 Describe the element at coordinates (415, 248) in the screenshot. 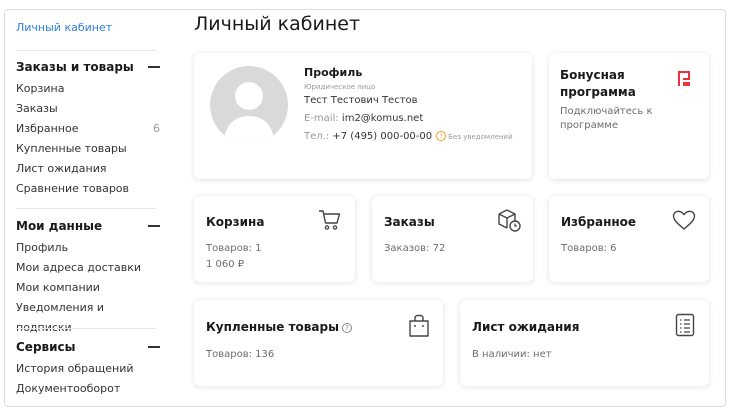

I see `orders-count: Заказов: 72` at that location.